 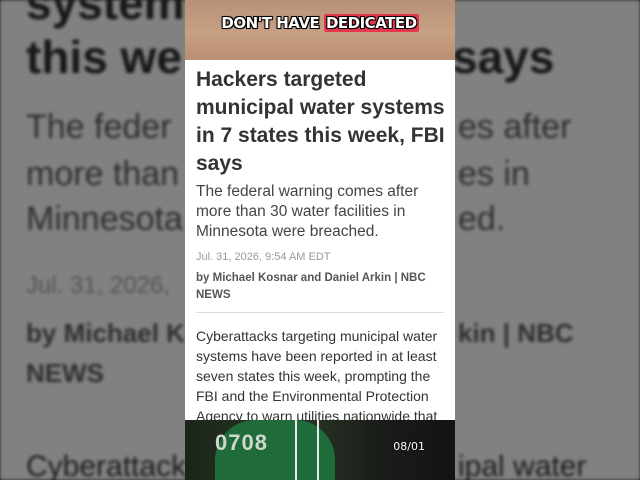 I want to click on caption-highlight: DEDICATED, so click(x=371, y=23).